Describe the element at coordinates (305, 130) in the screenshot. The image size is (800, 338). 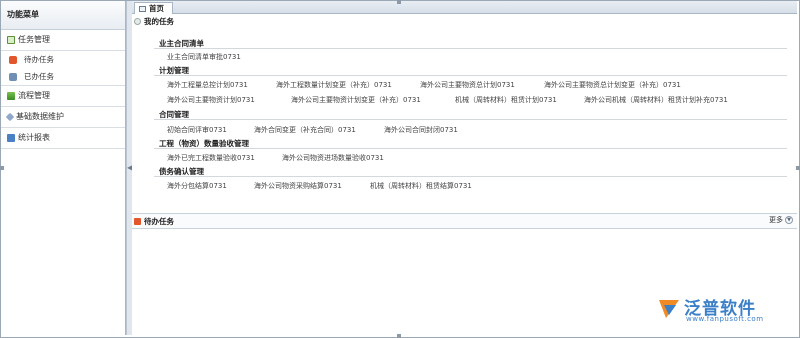
I see `task-link: 海外合同变更（补充合同）0731` at that location.